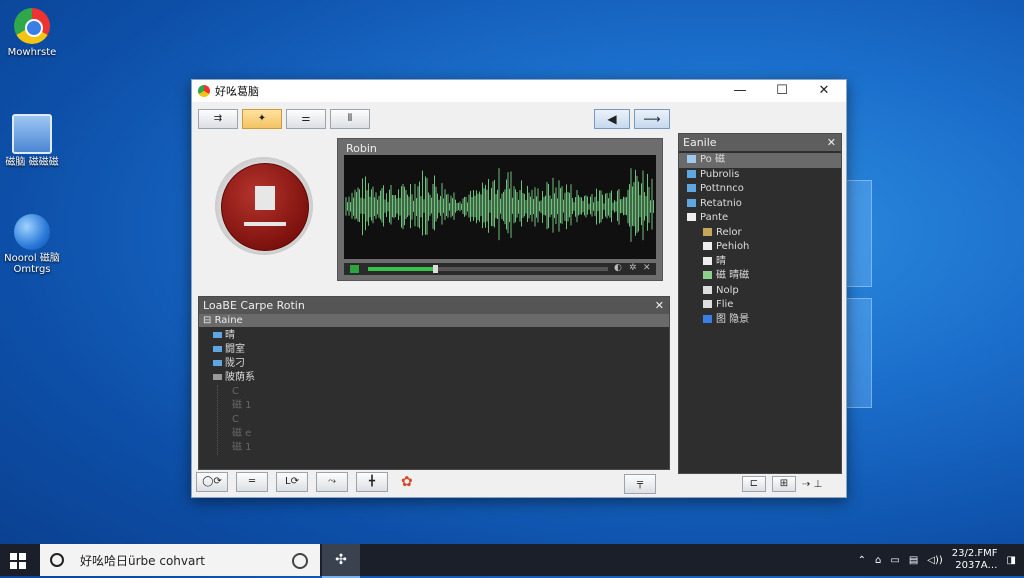  I want to click on waveform-panel: Robin ◐ ✲ ✕, so click(500, 209).